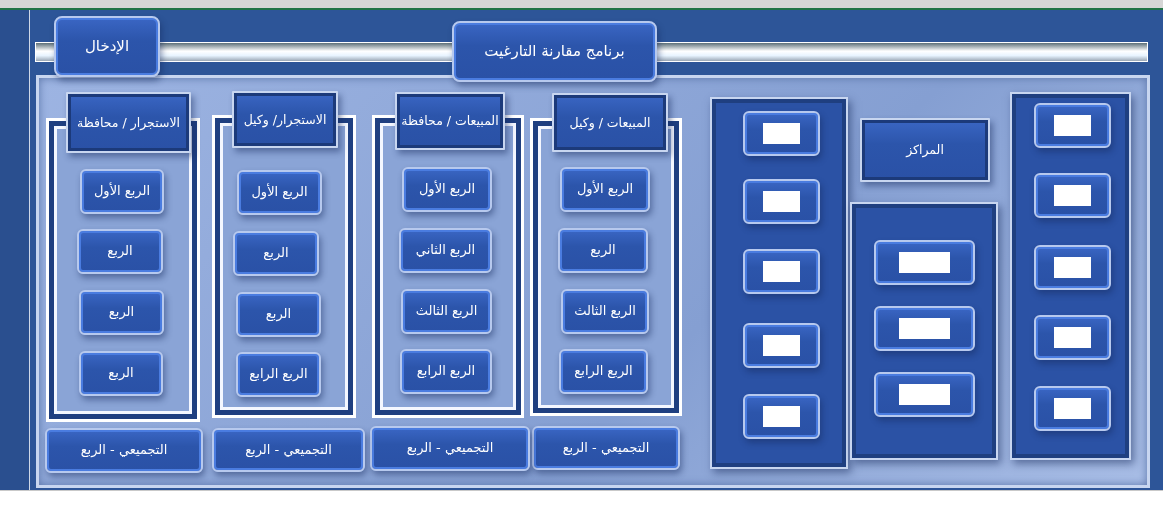  What do you see at coordinates (107, 46) in the screenshot?
I see `entry-button: الإدخال` at bounding box center [107, 46].